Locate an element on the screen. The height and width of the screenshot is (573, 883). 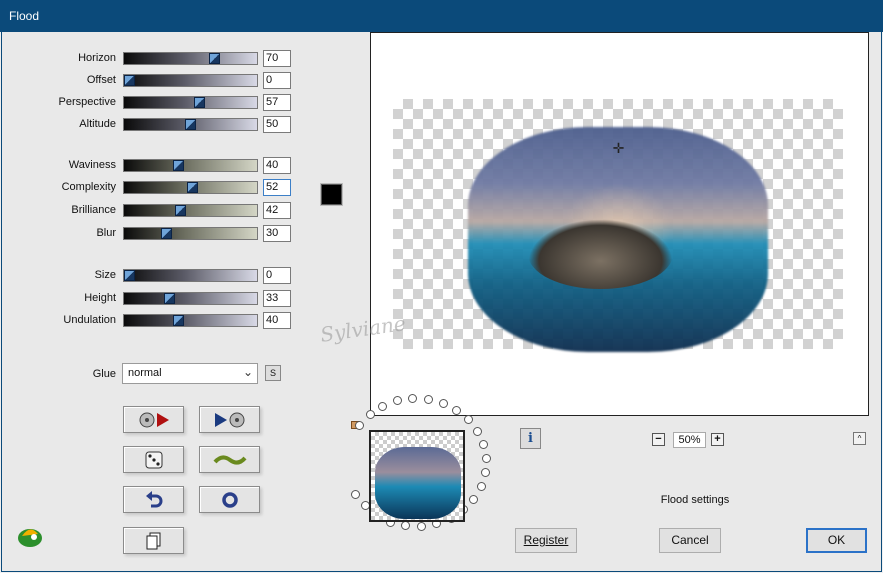
slider-value-input: 52 is located at coordinates (277, 187).